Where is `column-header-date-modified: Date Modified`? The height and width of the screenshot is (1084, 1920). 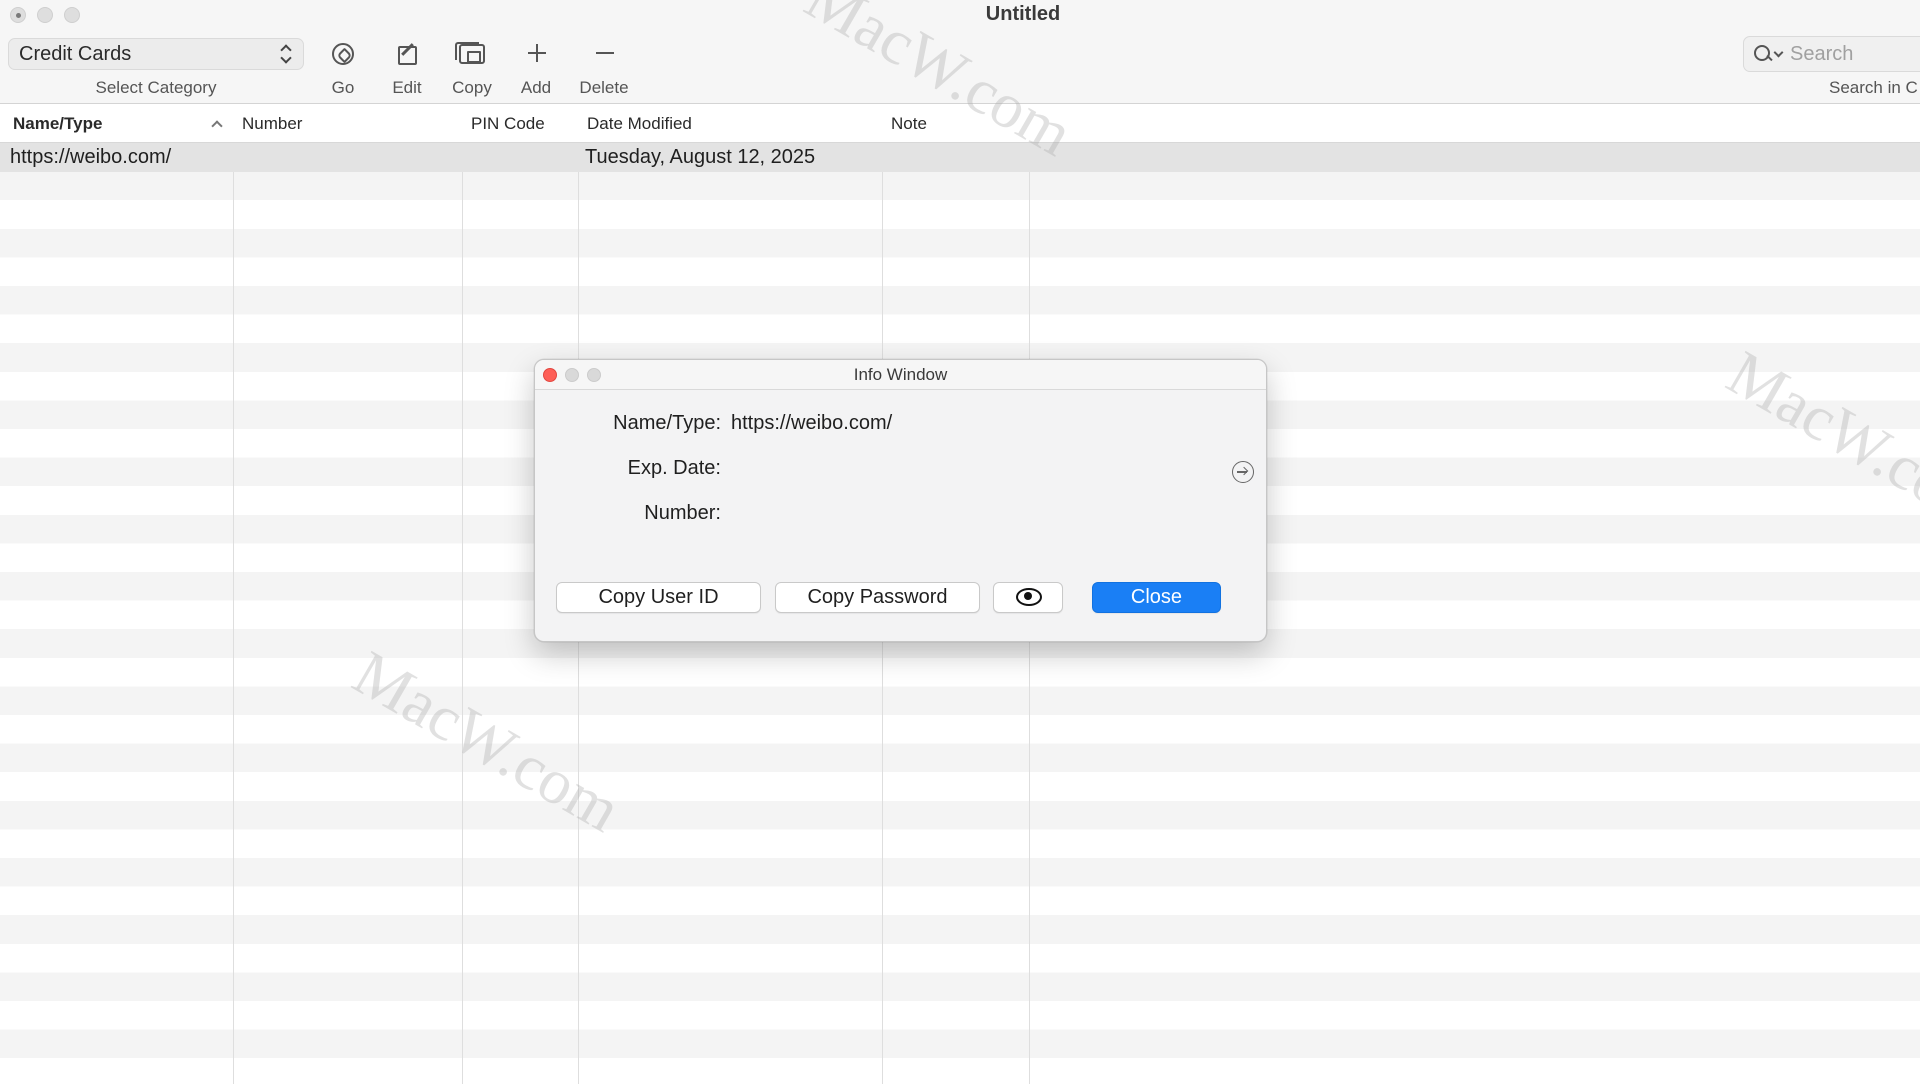
column-header-date-modified: Date Modified is located at coordinates (639, 124).